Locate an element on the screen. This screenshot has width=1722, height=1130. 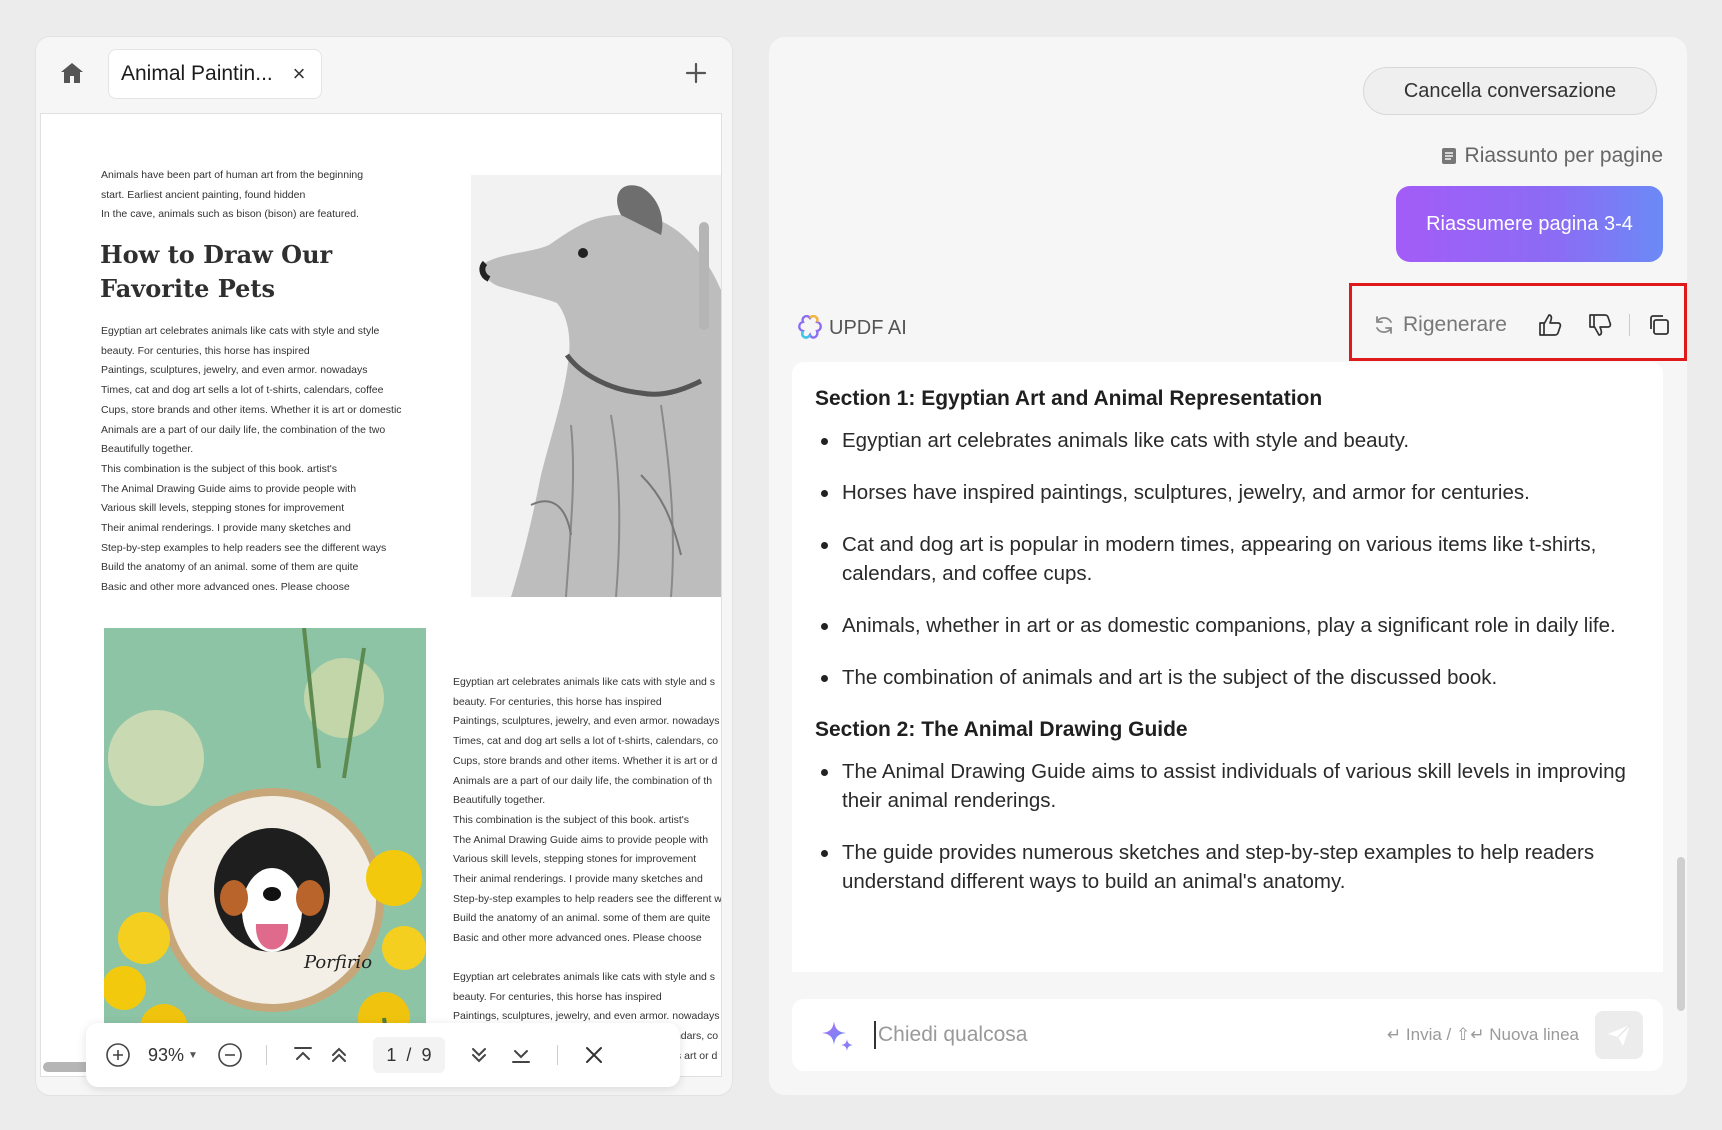
total-pages: 9 is located at coordinates (426, 1054).